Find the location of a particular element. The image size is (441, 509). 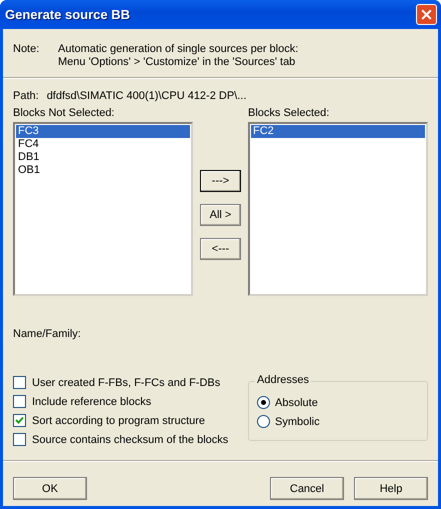

list-item: FC4 is located at coordinates (103, 144).